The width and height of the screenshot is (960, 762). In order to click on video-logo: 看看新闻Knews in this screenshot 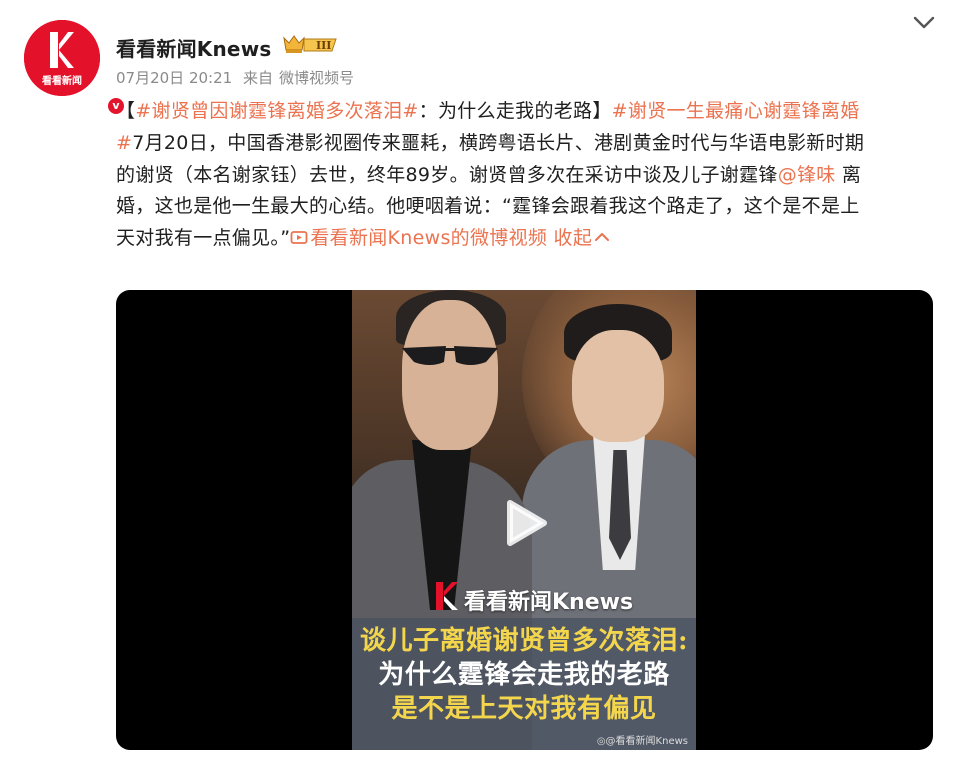, I will do `click(524, 596)`.